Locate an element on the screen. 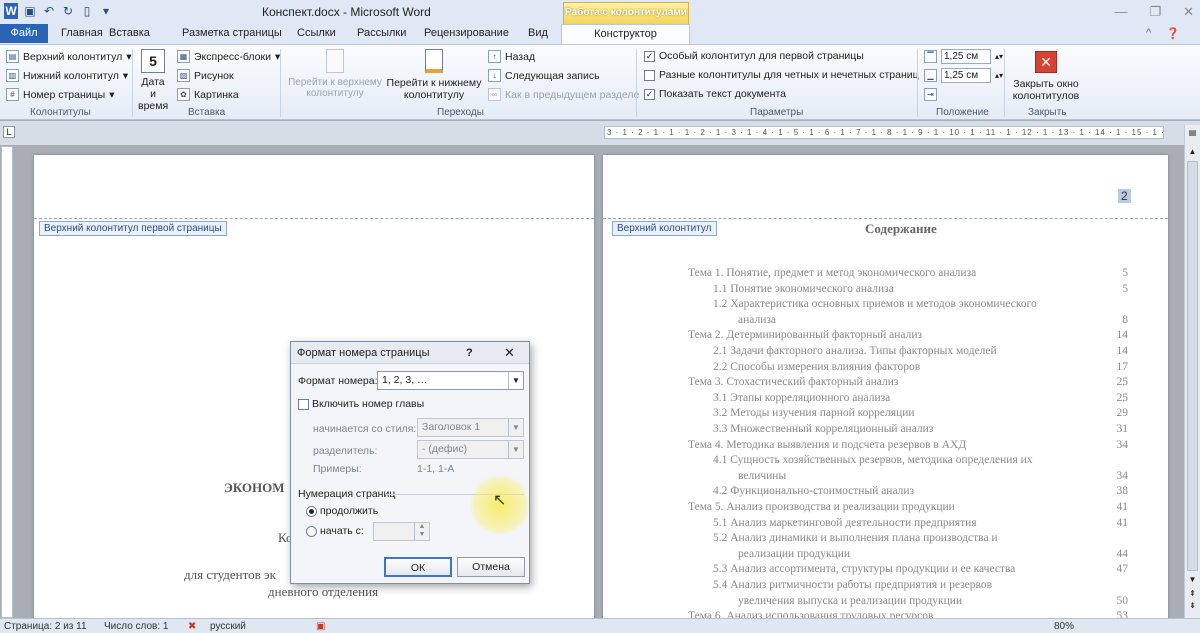 The height and width of the screenshot is (633, 1200). word-icon: W is located at coordinates (11, 11).